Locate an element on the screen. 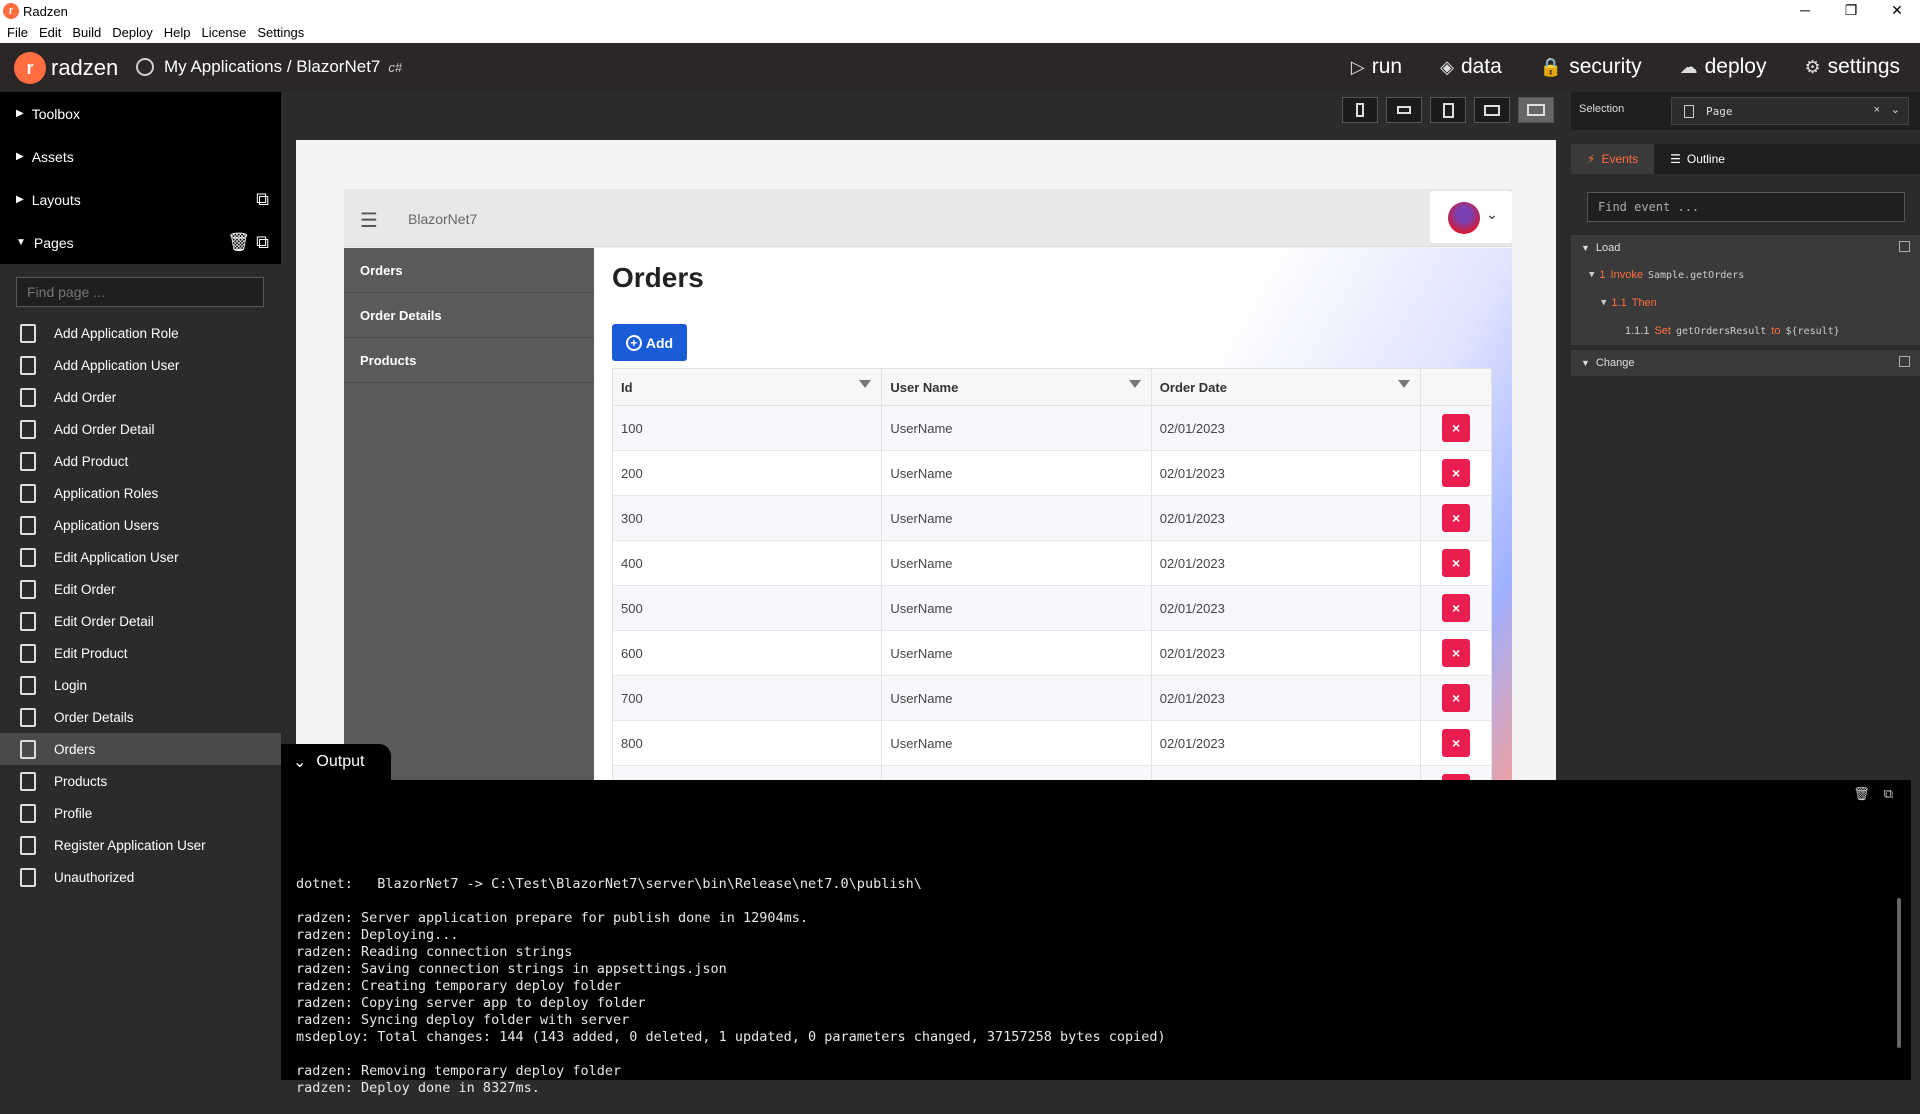 The height and width of the screenshot is (1114, 1920). deploy-button: ☁ deploy is located at coordinates (1723, 67).